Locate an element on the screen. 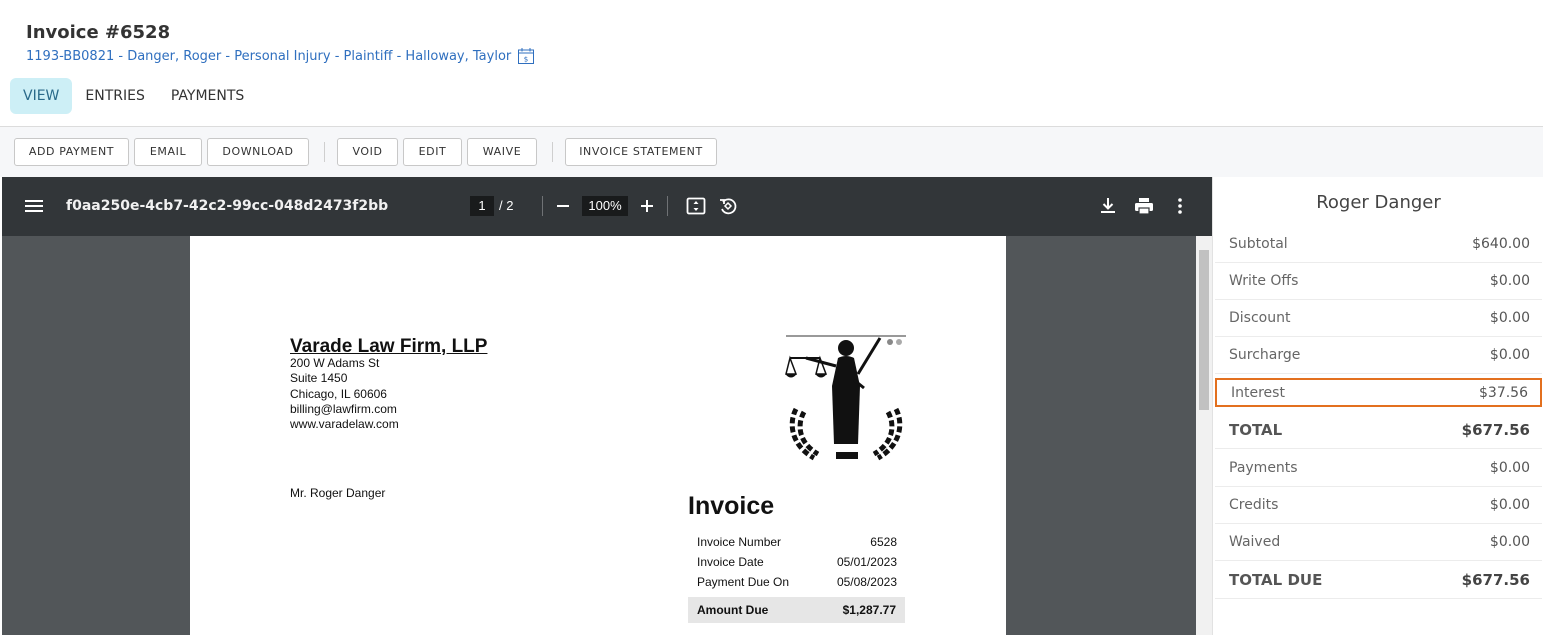 This screenshot has width=1543, height=635. amount-due-value: $1,287.77 is located at coordinates (869, 610).